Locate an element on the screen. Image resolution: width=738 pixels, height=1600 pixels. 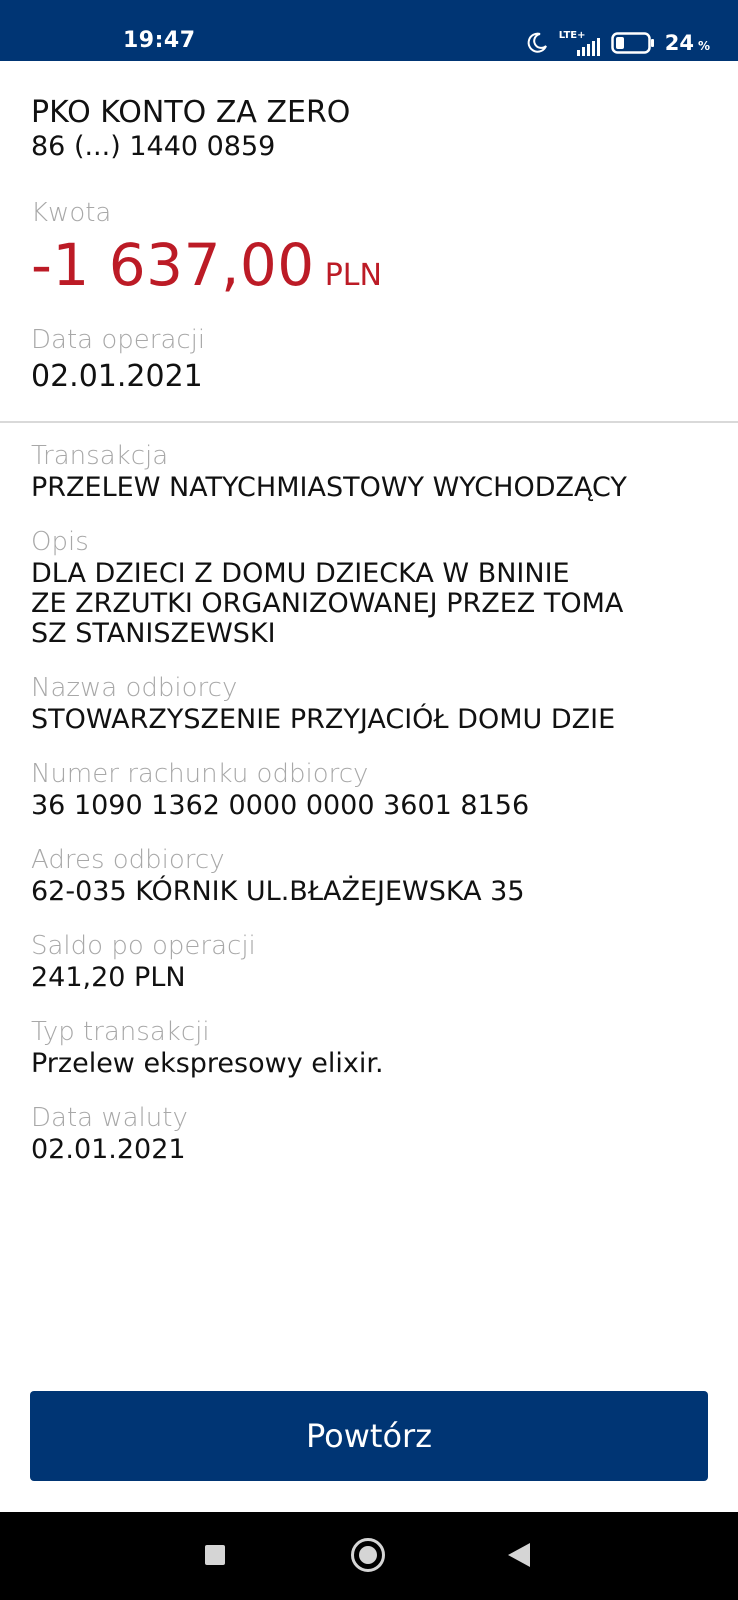
amount-value: -1 637,00 is located at coordinates (173, 265).